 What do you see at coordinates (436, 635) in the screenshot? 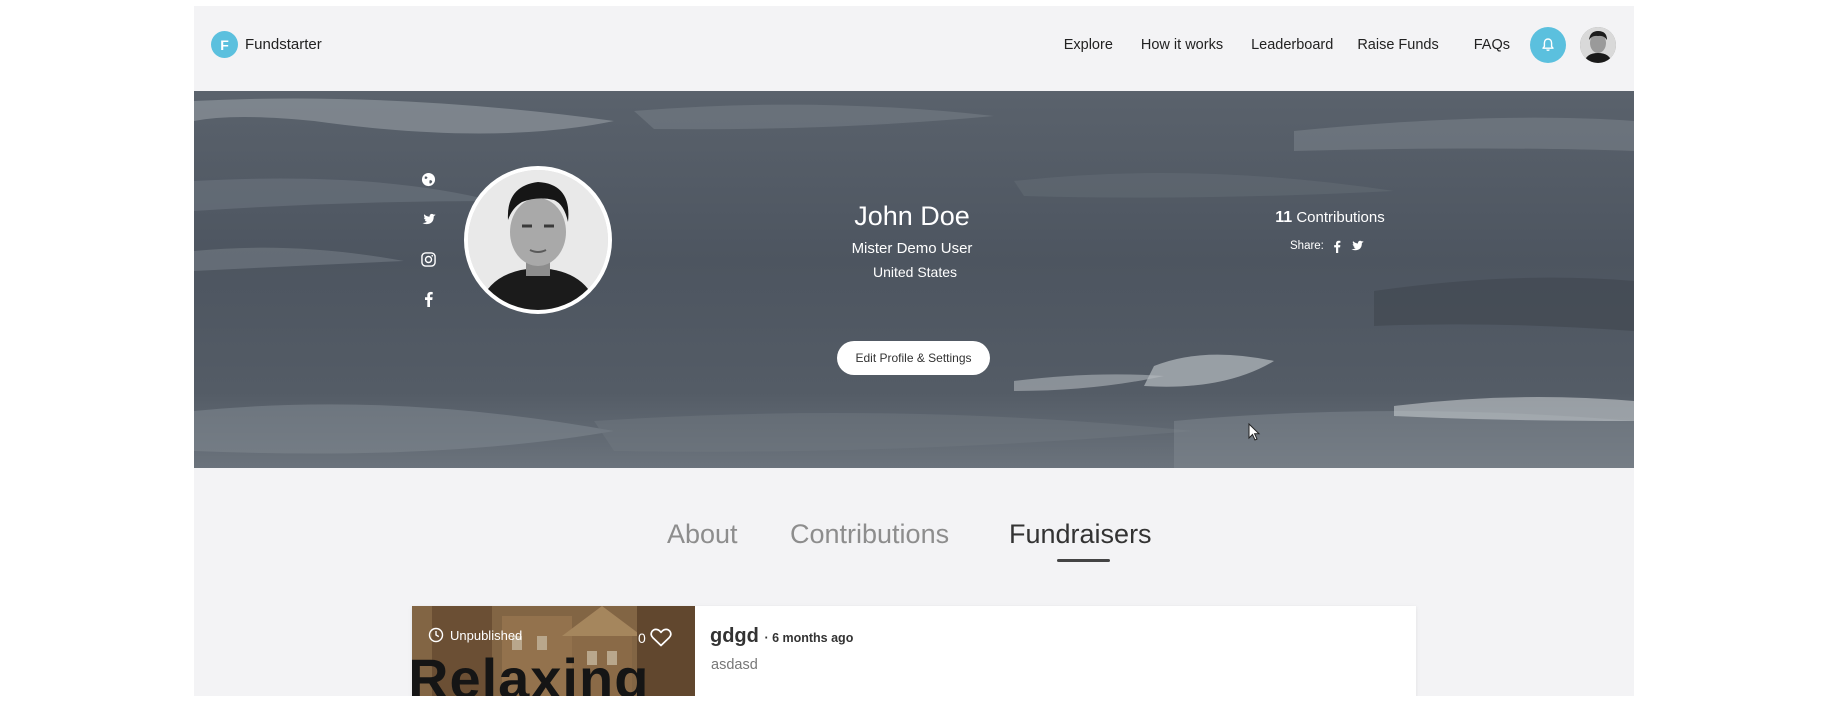
I see `clock-icon` at bounding box center [436, 635].